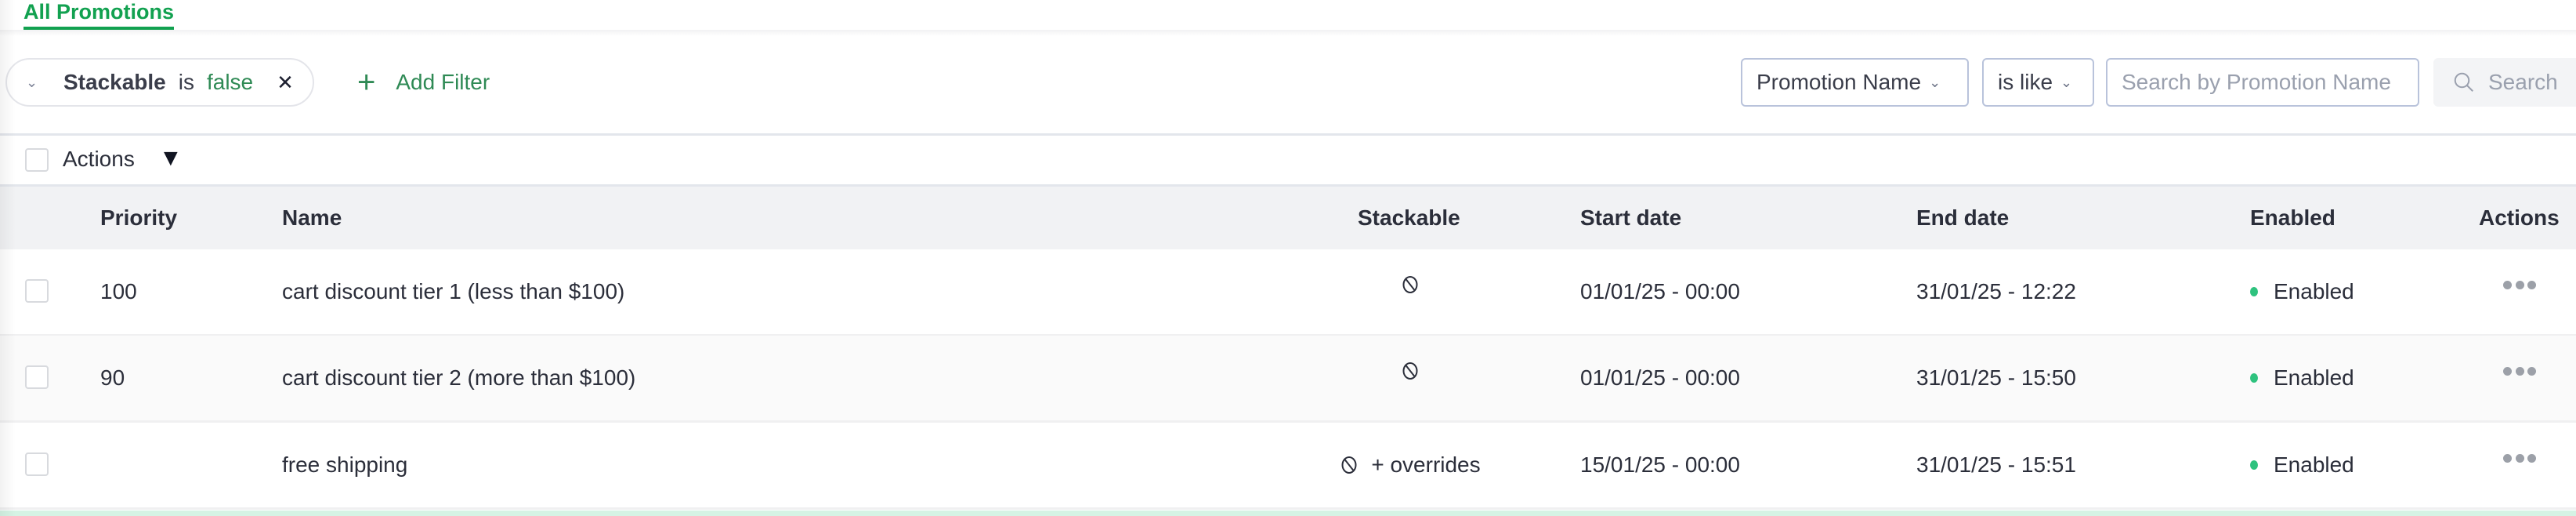 This screenshot has height=516, width=2576. Describe the element at coordinates (345, 465) in the screenshot. I see `cell-name: free shipping` at that location.